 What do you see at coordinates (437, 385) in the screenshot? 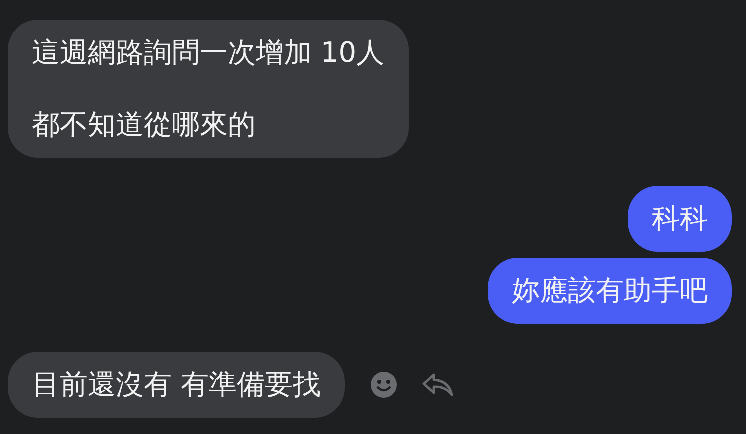
I see `reply-icon` at bounding box center [437, 385].